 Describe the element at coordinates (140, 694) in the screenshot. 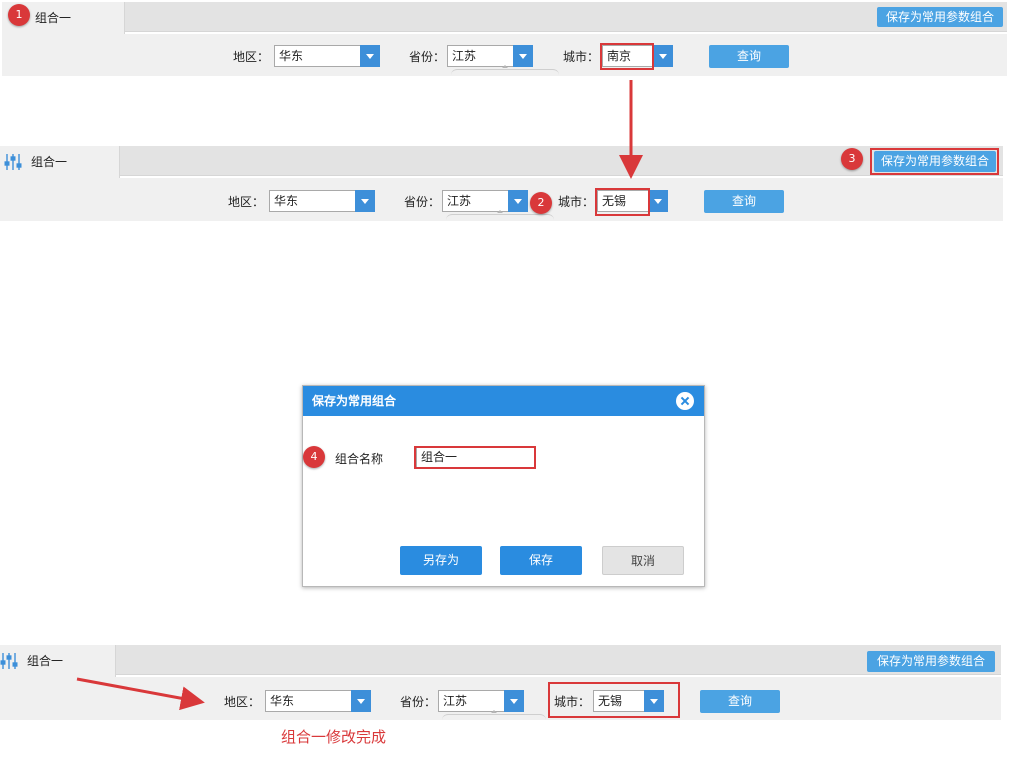

I see `arrow-right-annotation` at that location.